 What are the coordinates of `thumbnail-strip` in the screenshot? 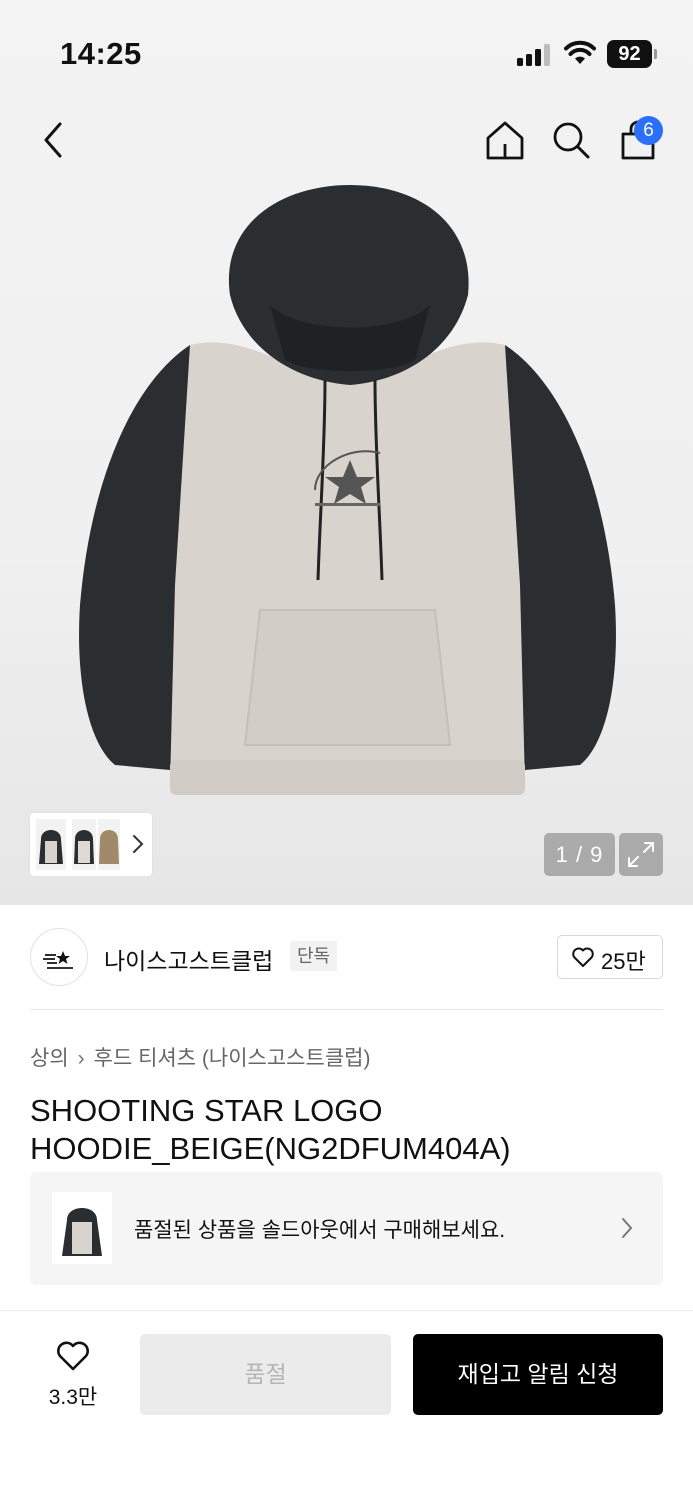 It's located at (91, 844).